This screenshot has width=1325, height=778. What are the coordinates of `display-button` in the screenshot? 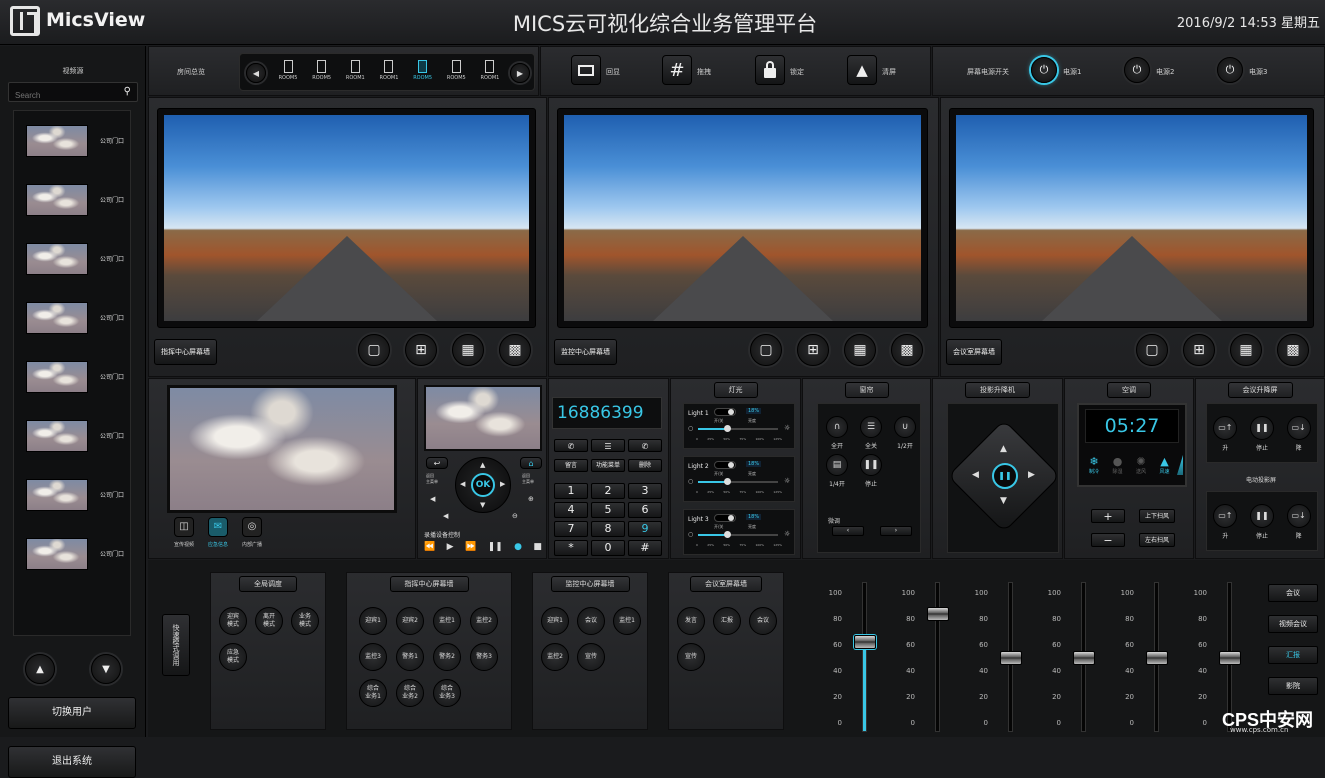 It's located at (586, 70).